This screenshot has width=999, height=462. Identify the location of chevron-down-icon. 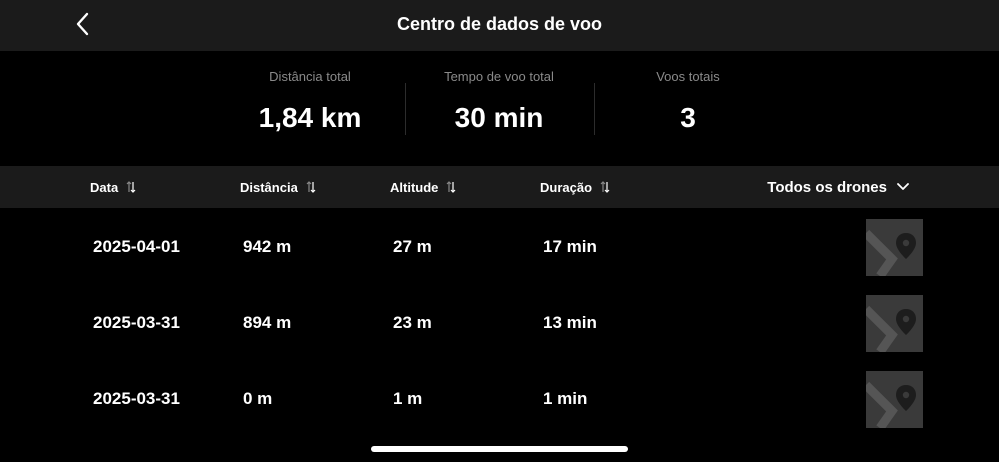
(903, 187).